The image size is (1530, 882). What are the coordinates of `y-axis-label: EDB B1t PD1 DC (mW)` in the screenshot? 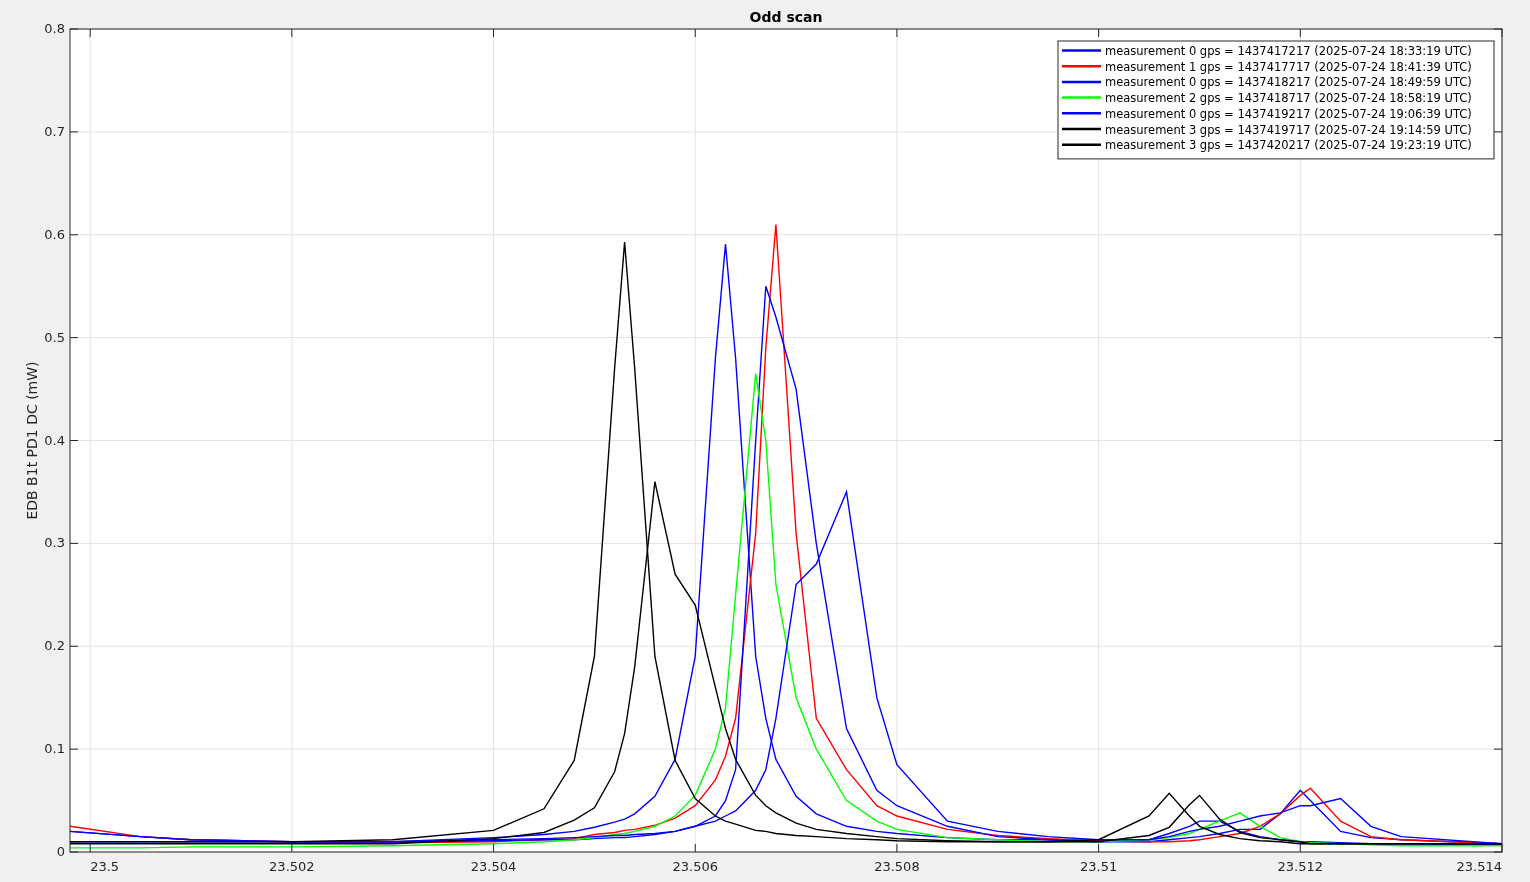 It's located at (32, 440).